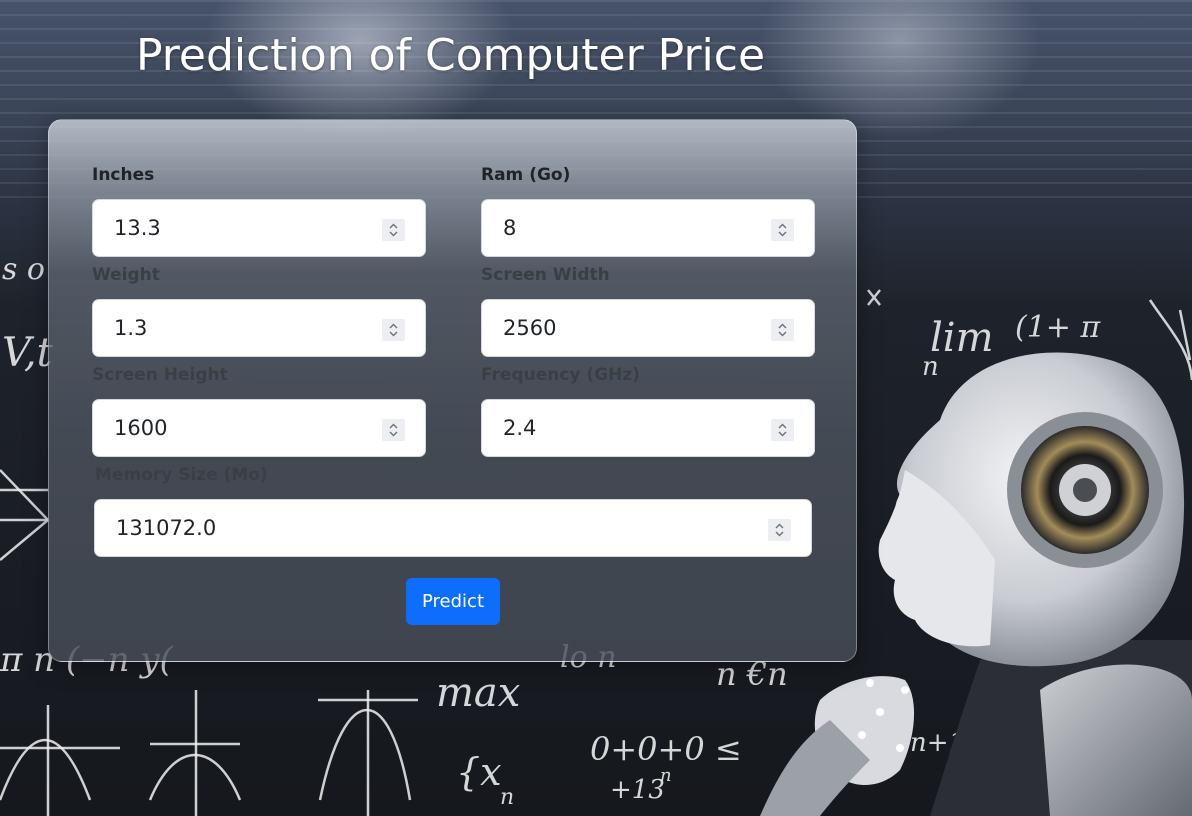 The image size is (1192, 816). I want to click on frequency-value: 2.4, so click(520, 428).